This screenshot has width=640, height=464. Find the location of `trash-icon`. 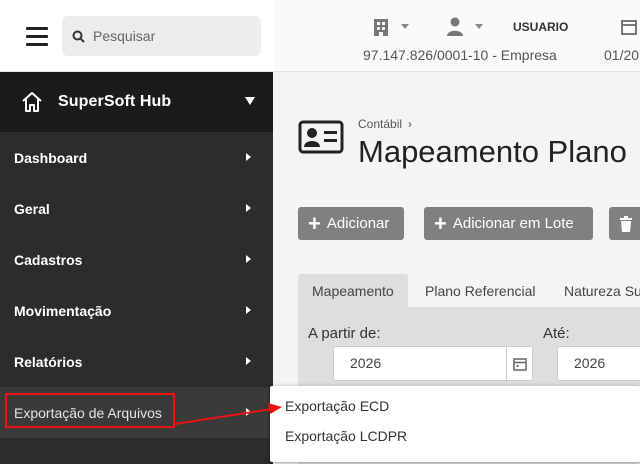

trash-icon is located at coordinates (626, 223).